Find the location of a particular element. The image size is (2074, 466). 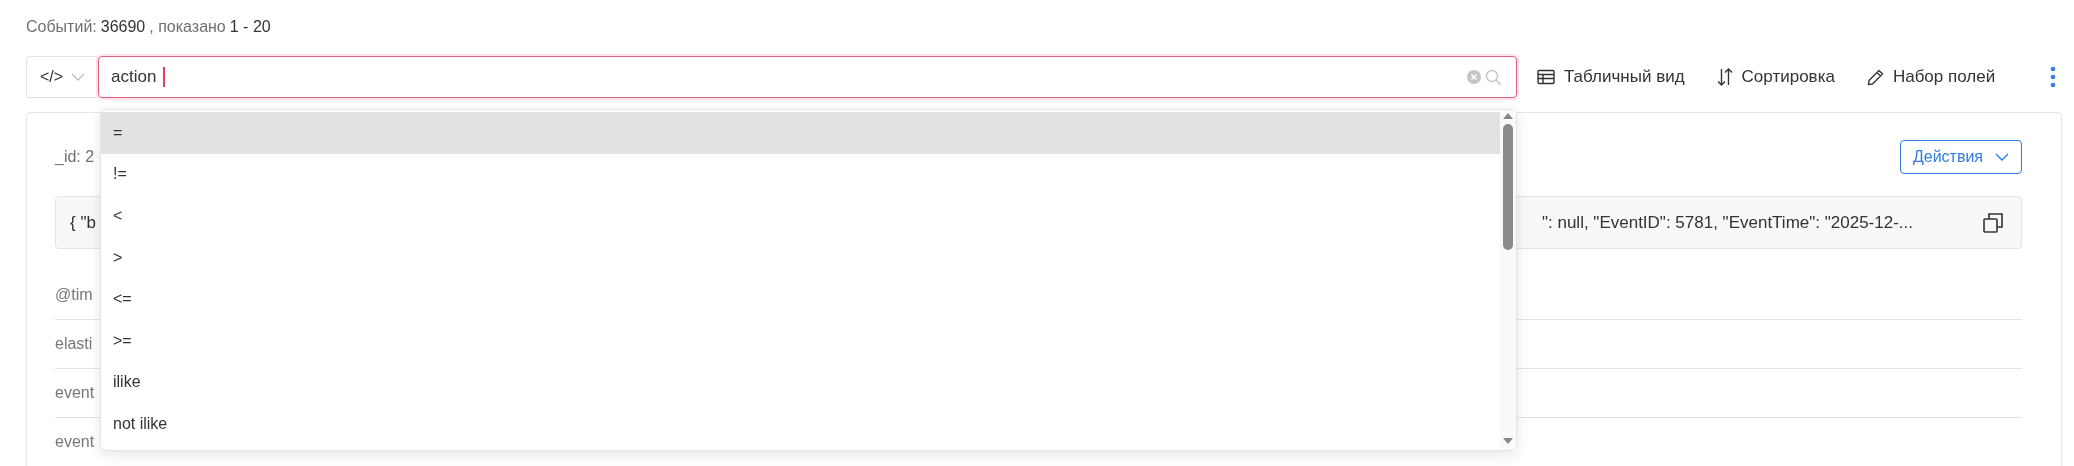

suggestion-item: > is located at coordinates (800, 257).